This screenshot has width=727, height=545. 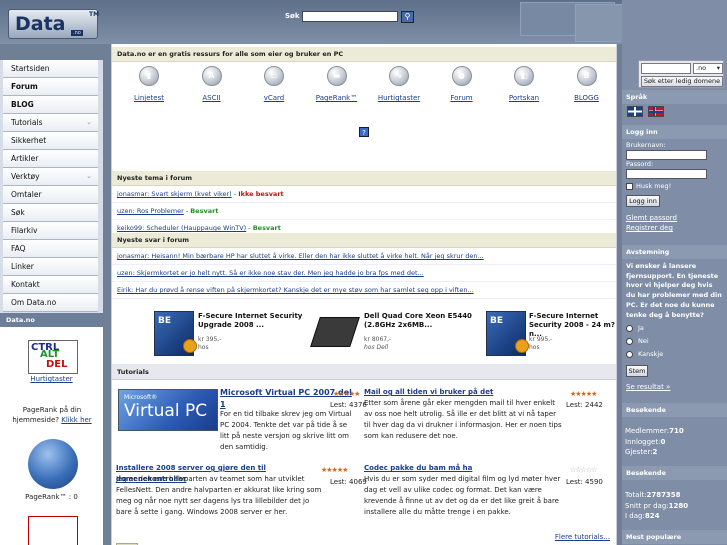 What do you see at coordinates (274, 98) in the screenshot?
I see `tool-link: vCard` at bounding box center [274, 98].